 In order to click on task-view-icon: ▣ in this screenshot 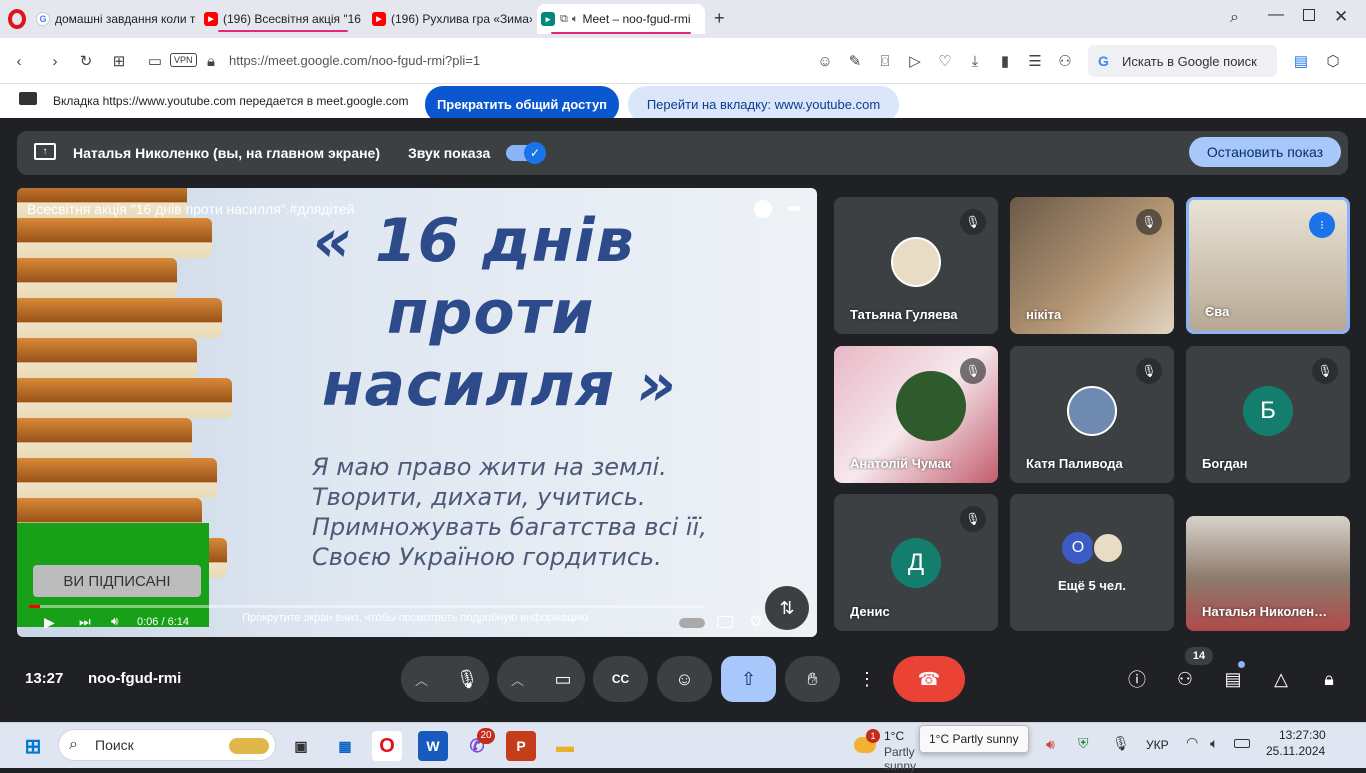, I will do `click(301, 746)`.